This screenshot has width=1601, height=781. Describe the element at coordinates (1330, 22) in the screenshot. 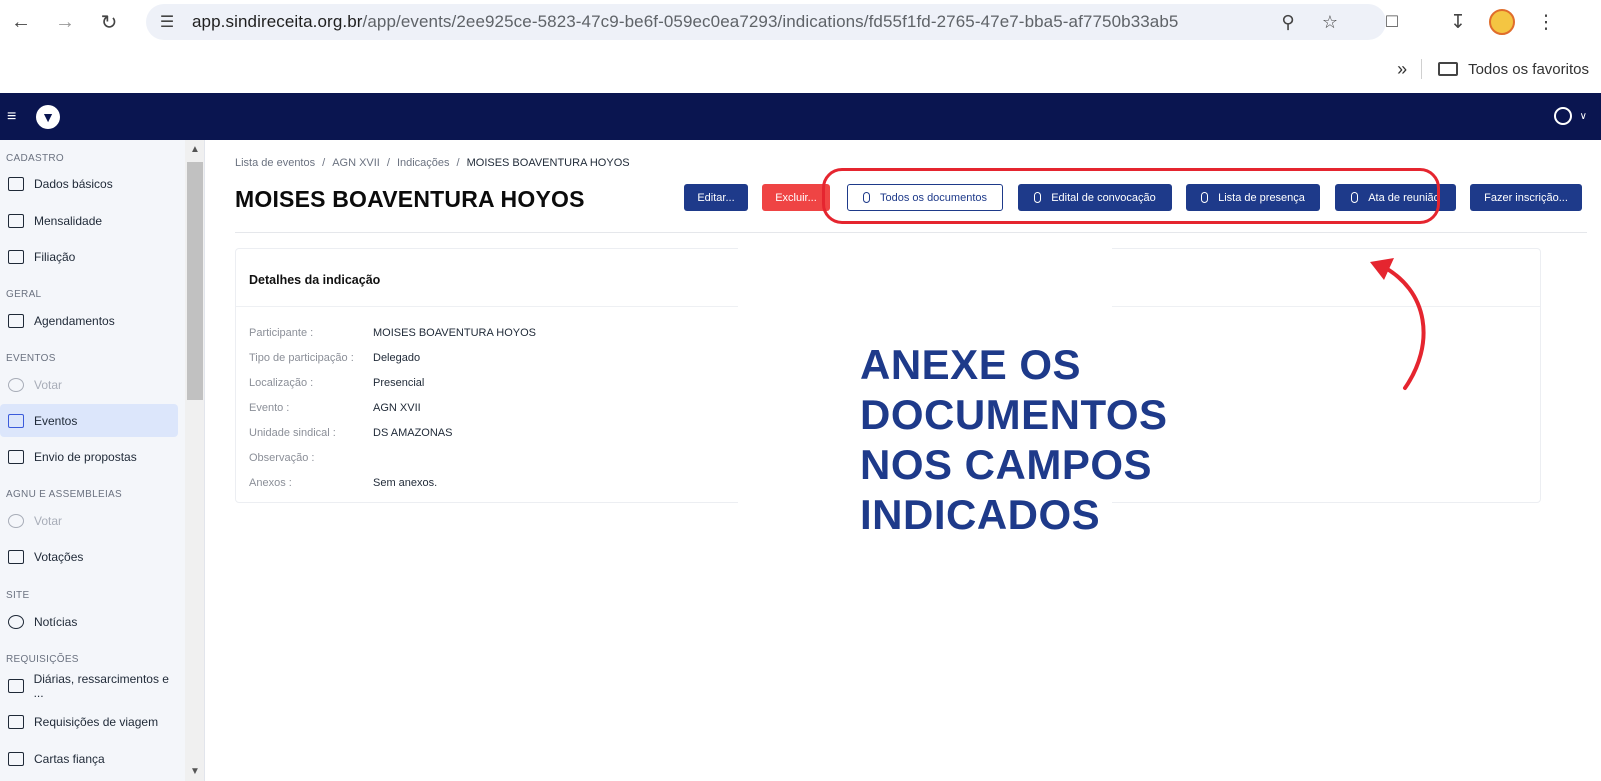

I see `star-icon: ☆` at that location.